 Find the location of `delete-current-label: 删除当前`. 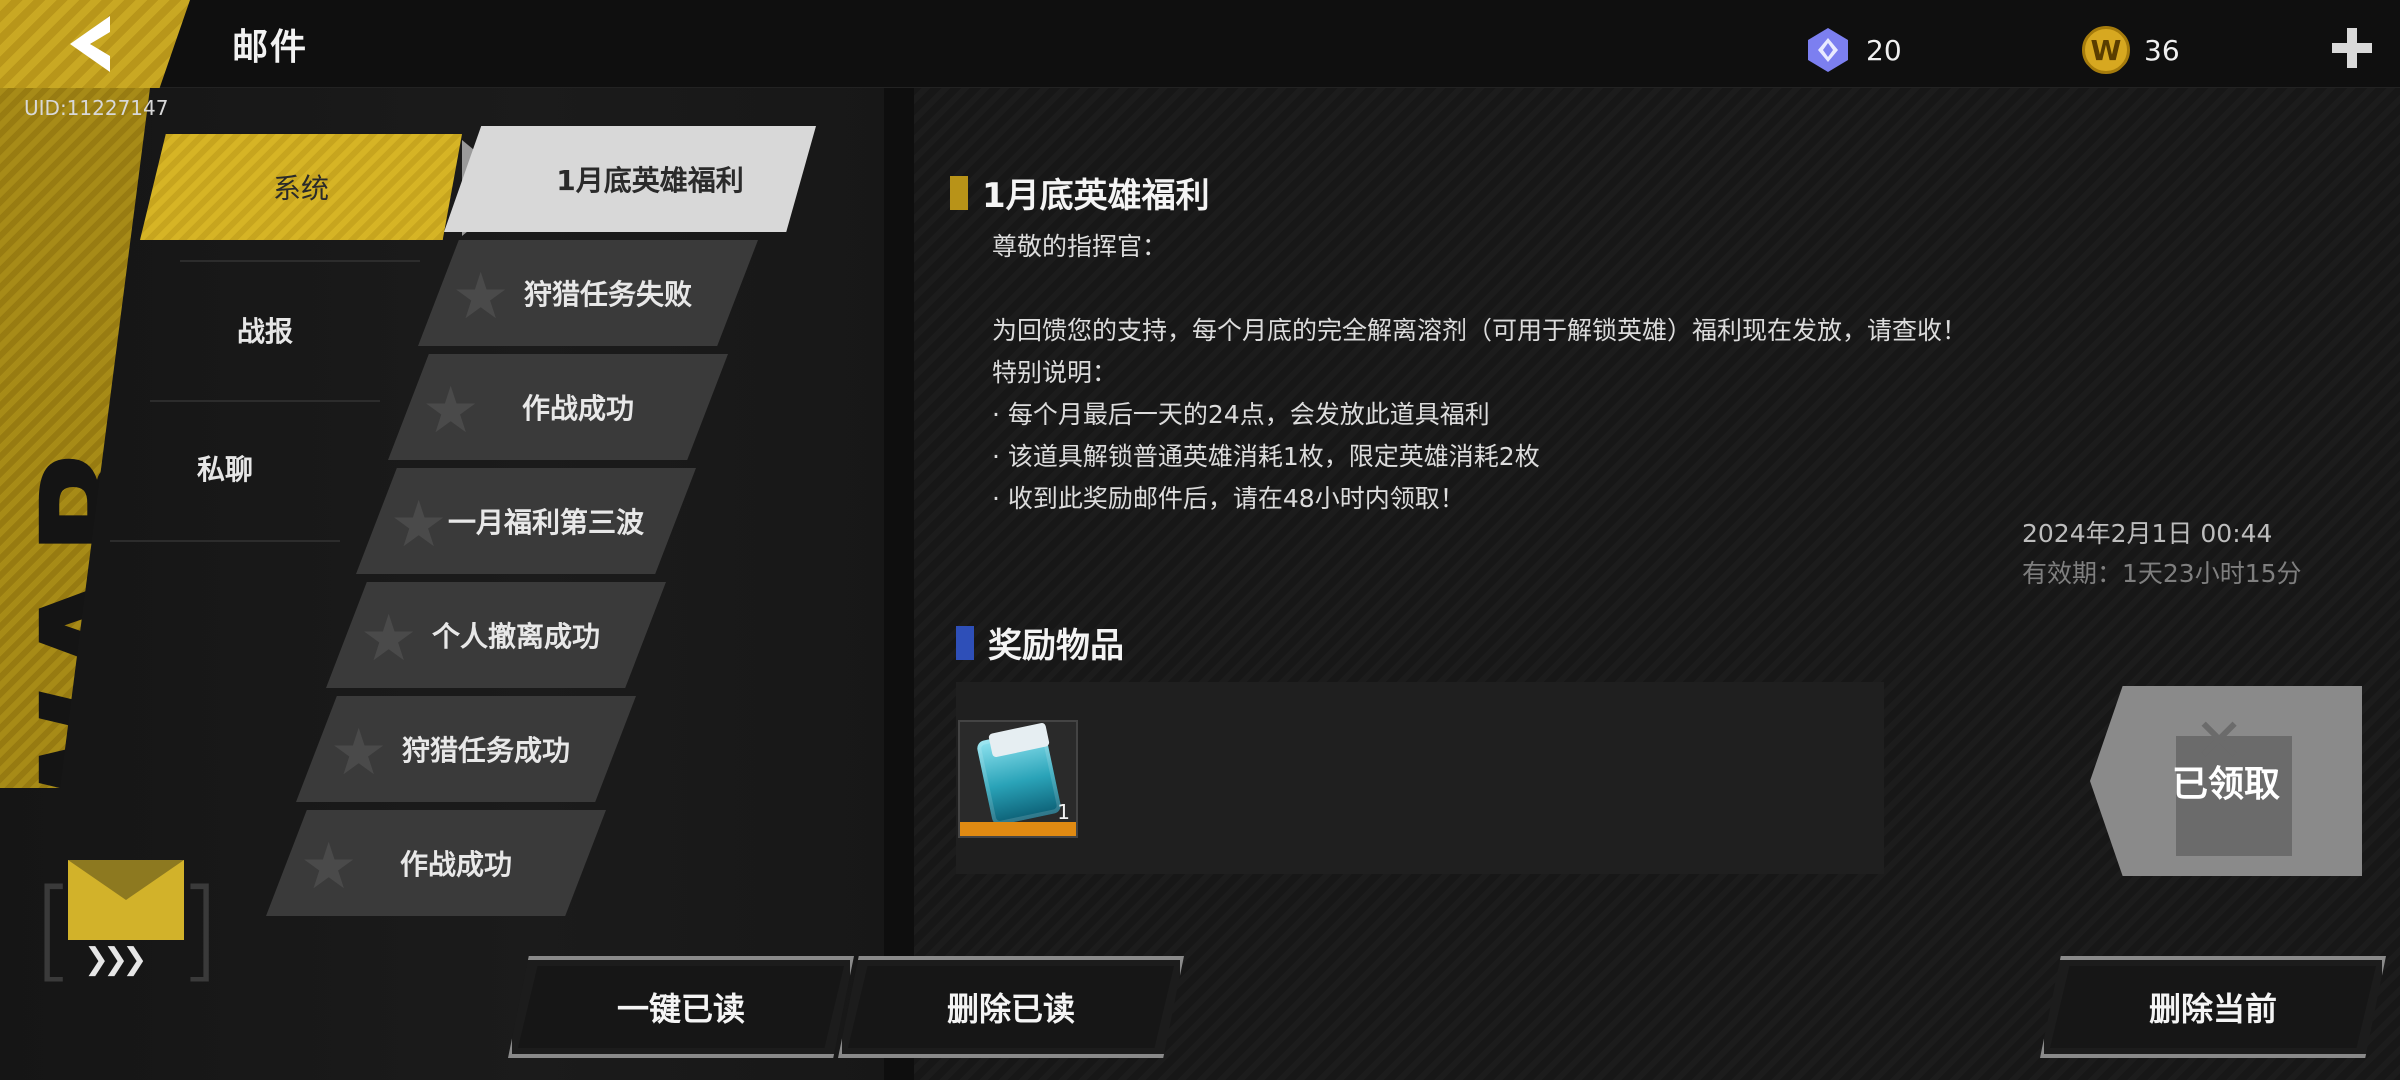

delete-current-label: 删除当前 is located at coordinates (2212, 1009).